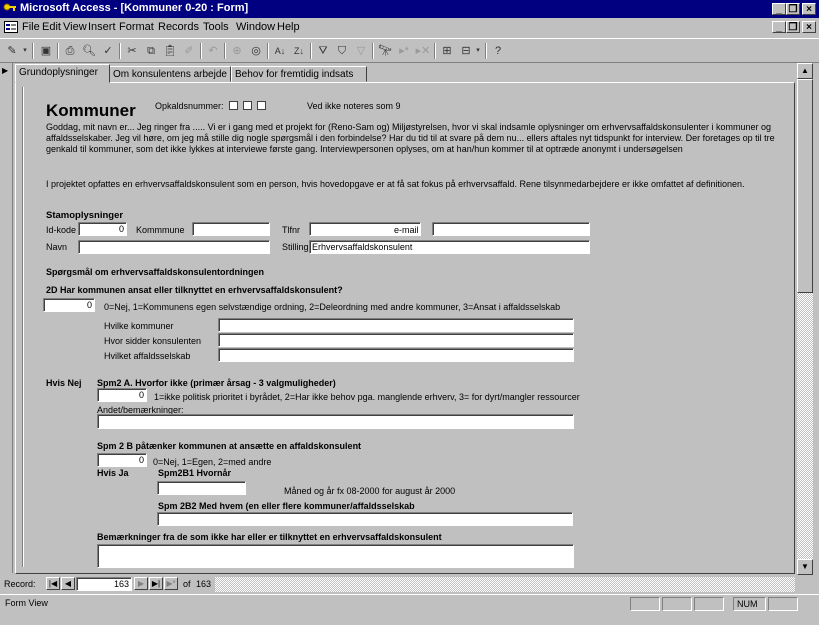 The image size is (819, 625). What do you see at coordinates (195, 473) in the screenshot?
I see `spm2b1-question: Spm2B1 Hvornår` at bounding box center [195, 473].